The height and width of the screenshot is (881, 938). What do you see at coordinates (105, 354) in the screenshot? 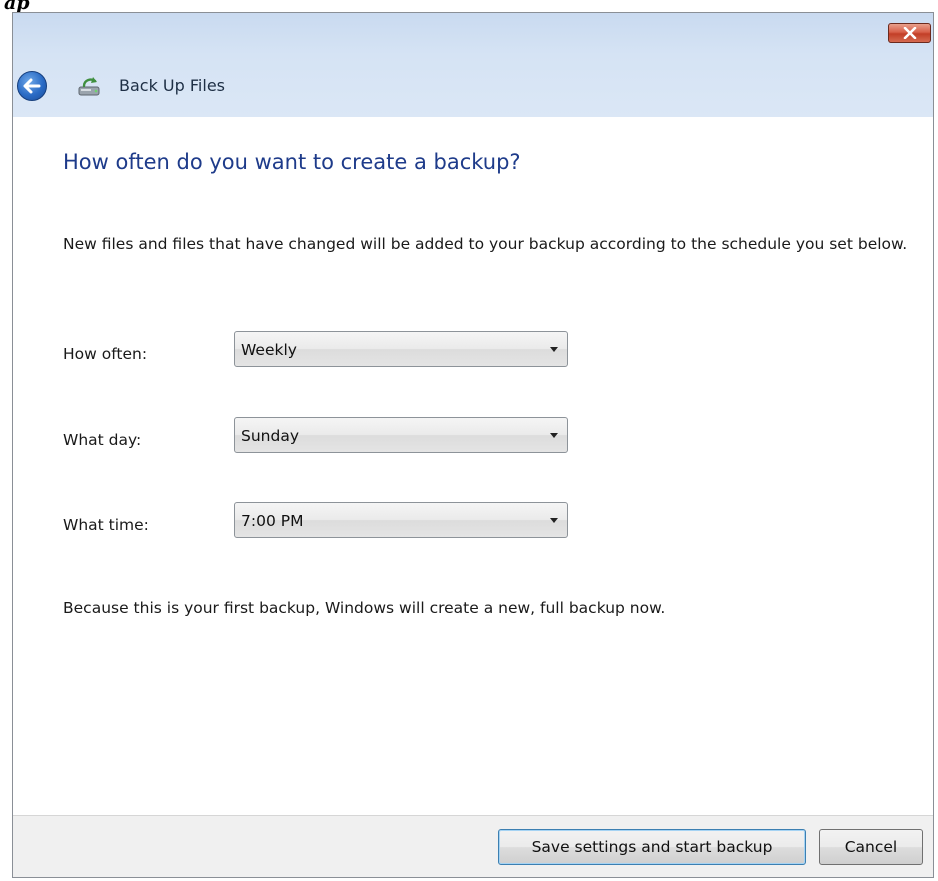
I see `how-often-label: How often:` at bounding box center [105, 354].